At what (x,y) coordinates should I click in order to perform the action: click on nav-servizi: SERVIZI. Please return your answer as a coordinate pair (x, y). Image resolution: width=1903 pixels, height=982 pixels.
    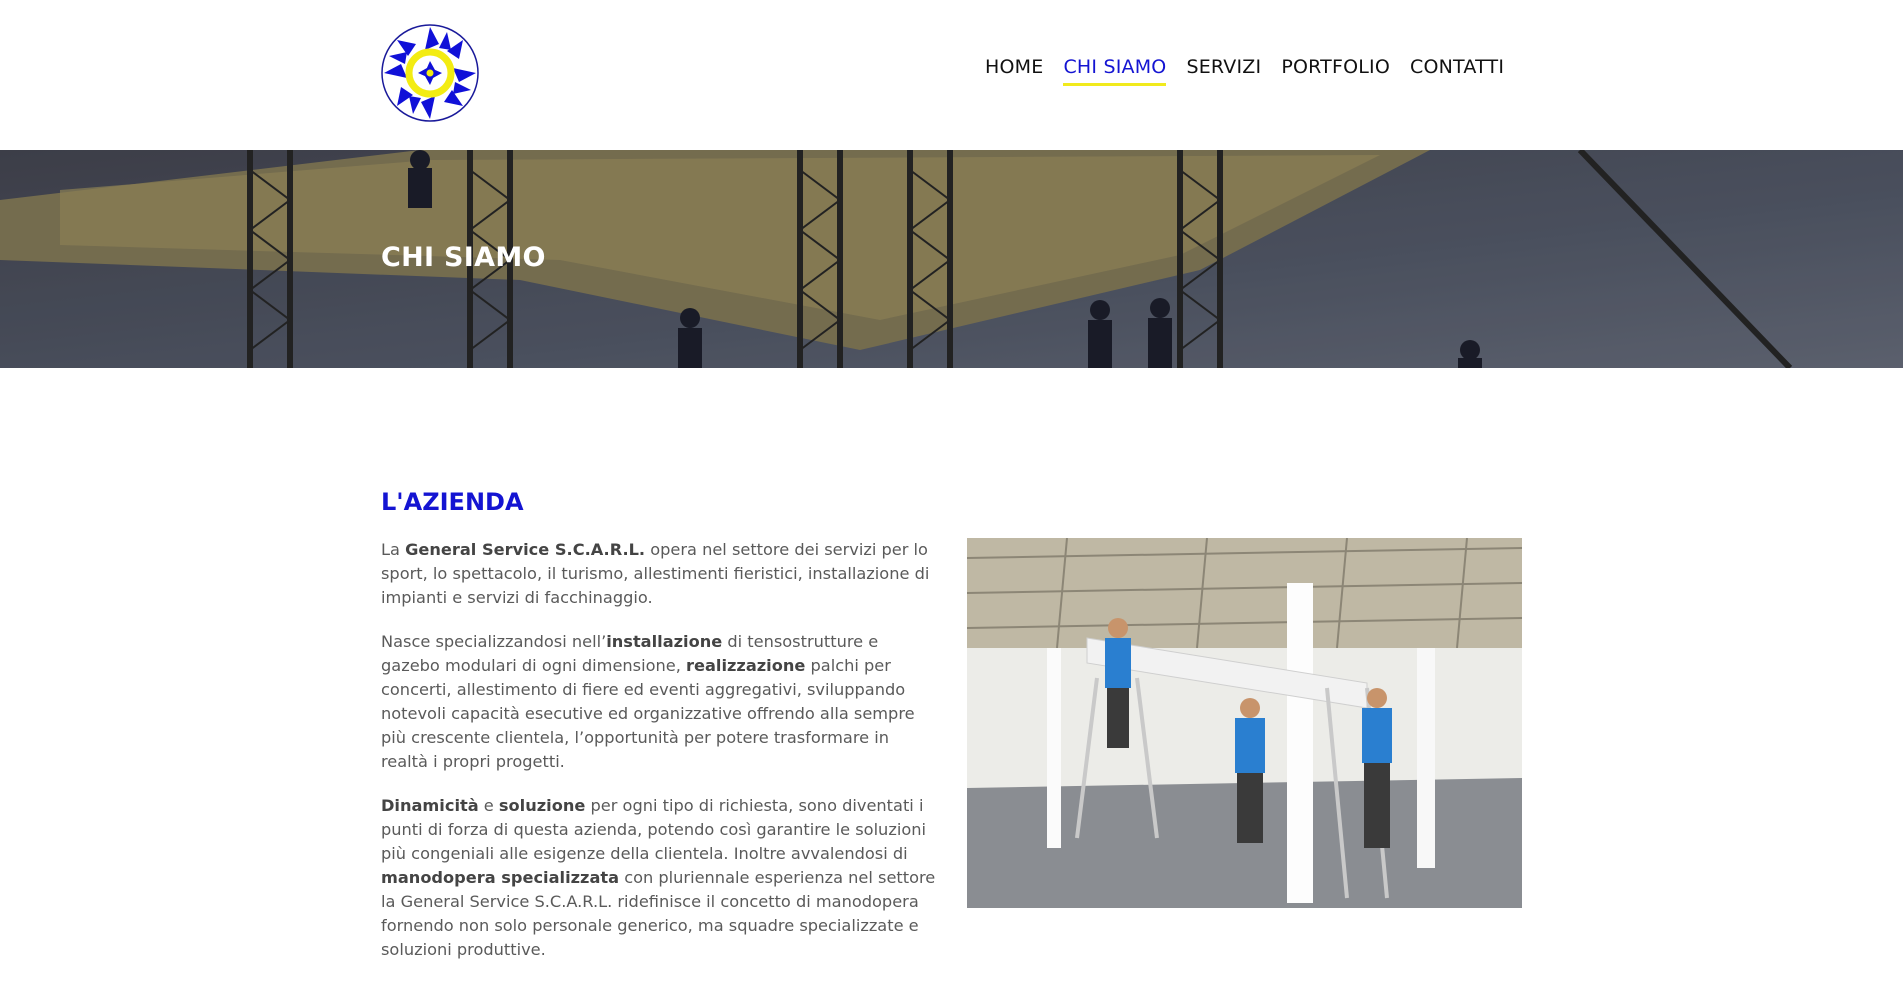
    Looking at the image, I should click on (1223, 71).